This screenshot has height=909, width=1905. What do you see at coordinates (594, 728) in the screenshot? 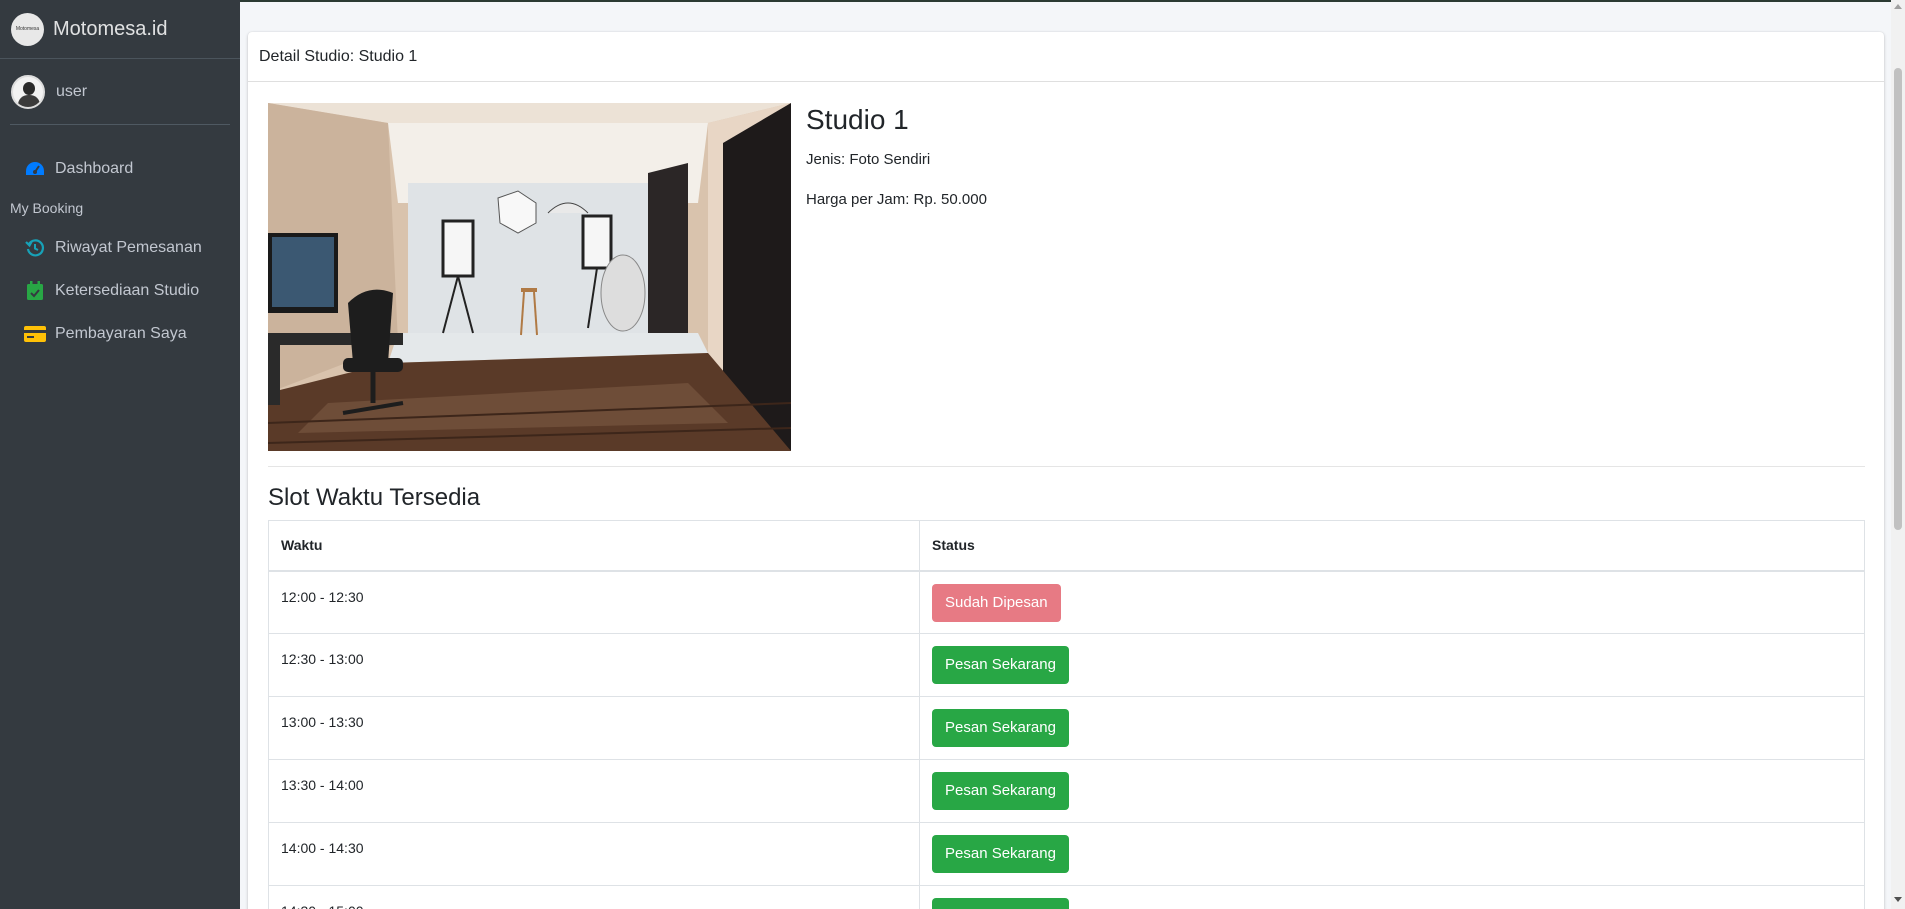
I see `slot-time: 13:00 - 13:30` at bounding box center [594, 728].